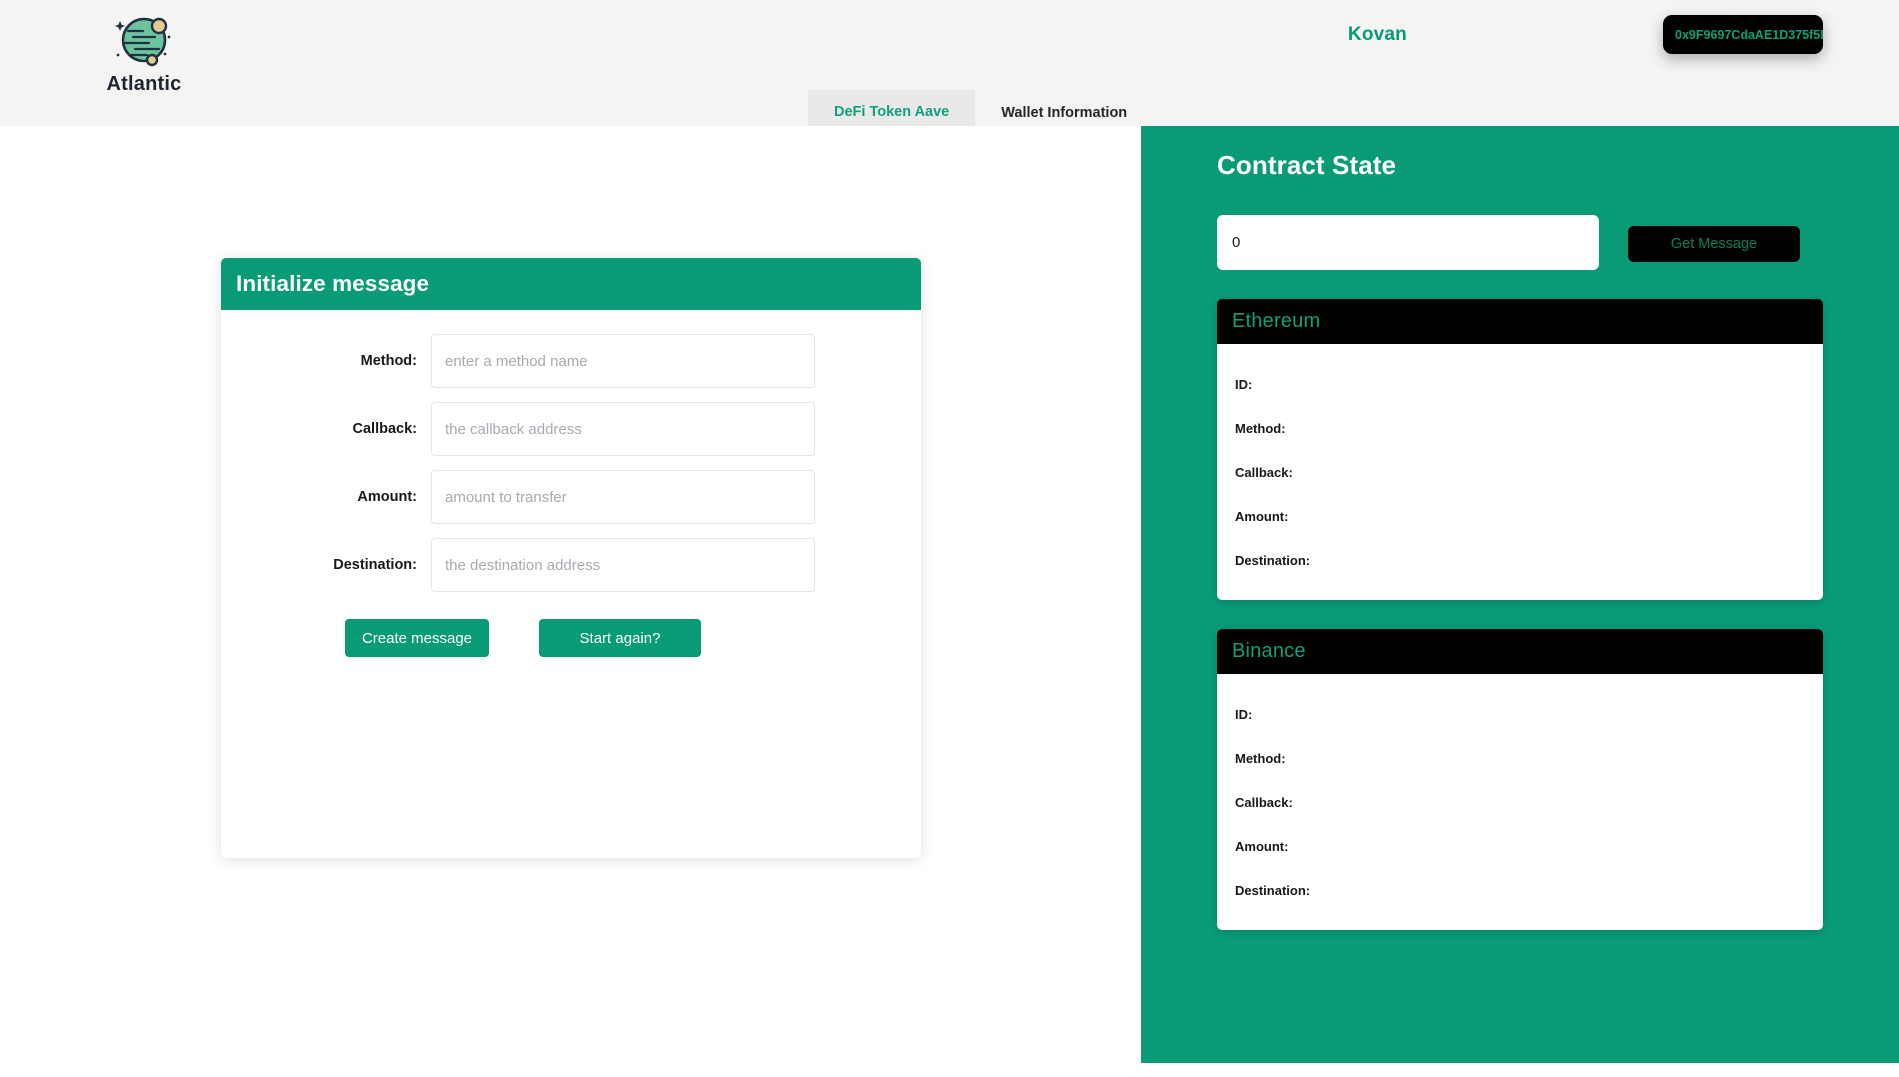 The image size is (1899, 1077). What do you see at coordinates (388, 361) in the screenshot?
I see `method-label: Method:` at bounding box center [388, 361].